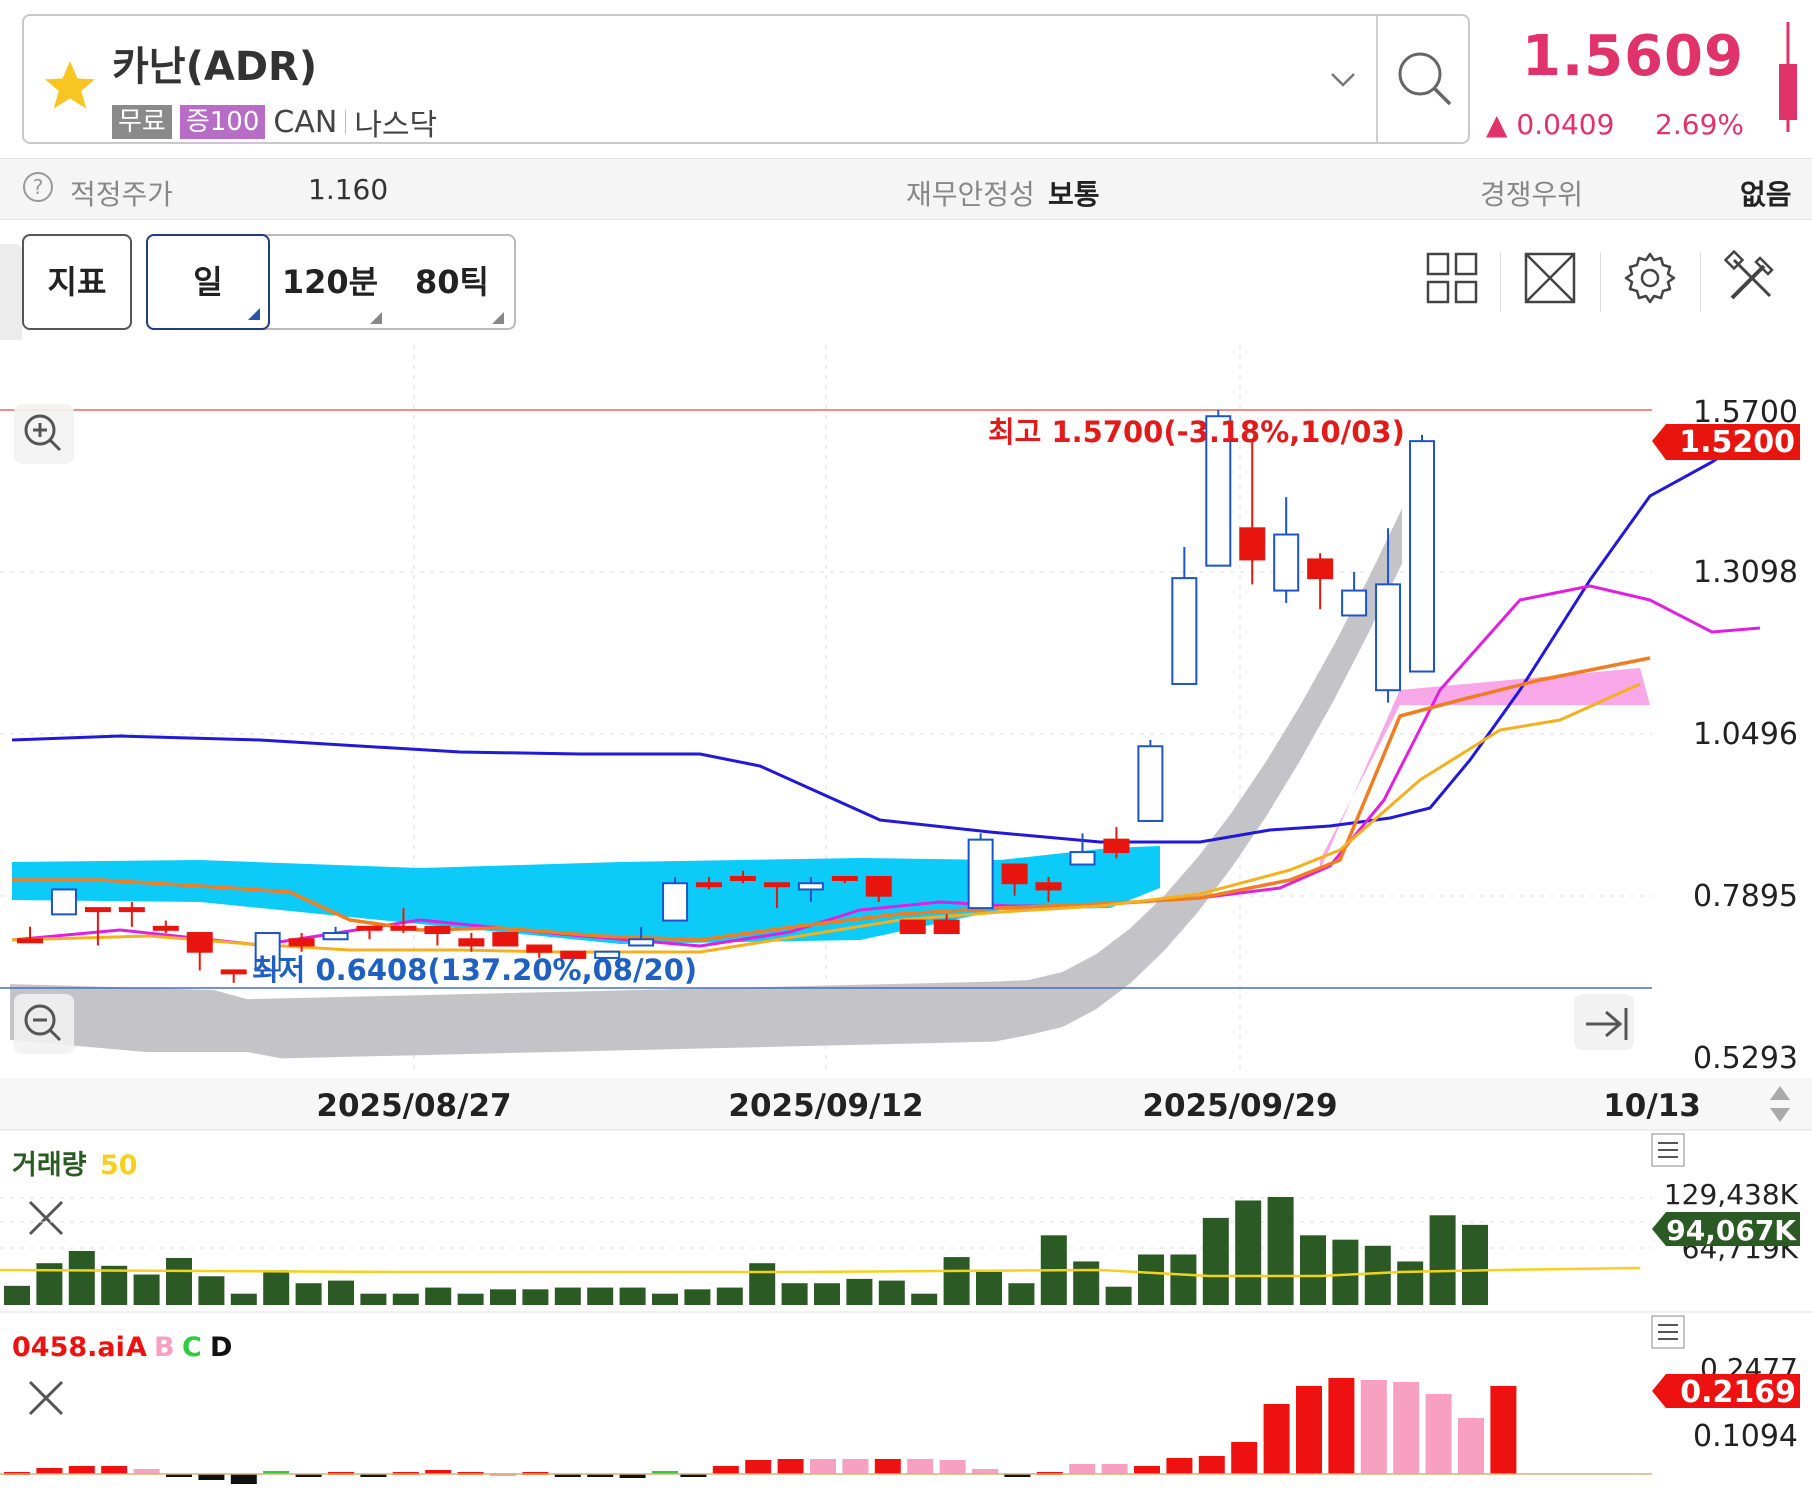 Image resolution: width=1812 pixels, height=1490 pixels. What do you see at coordinates (77, 282) in the screenshot?
I see `indicator-button: 지표` at bounding box center [77, 282].